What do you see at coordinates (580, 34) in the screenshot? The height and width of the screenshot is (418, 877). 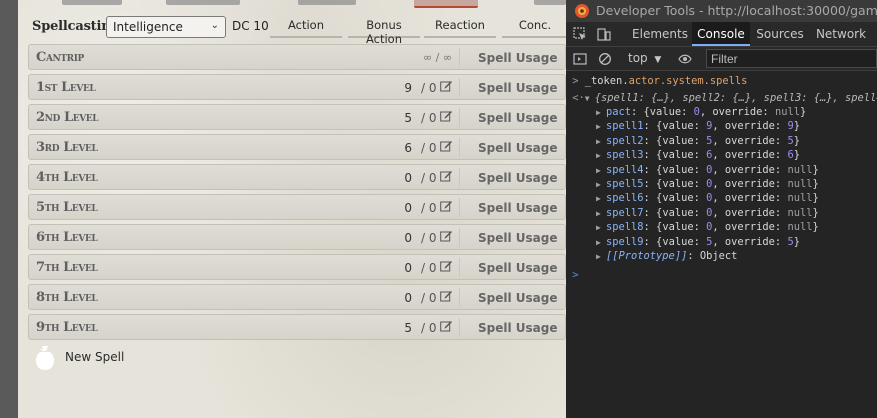 I see `inspect-element-icon` at bounding box center [580, 34].